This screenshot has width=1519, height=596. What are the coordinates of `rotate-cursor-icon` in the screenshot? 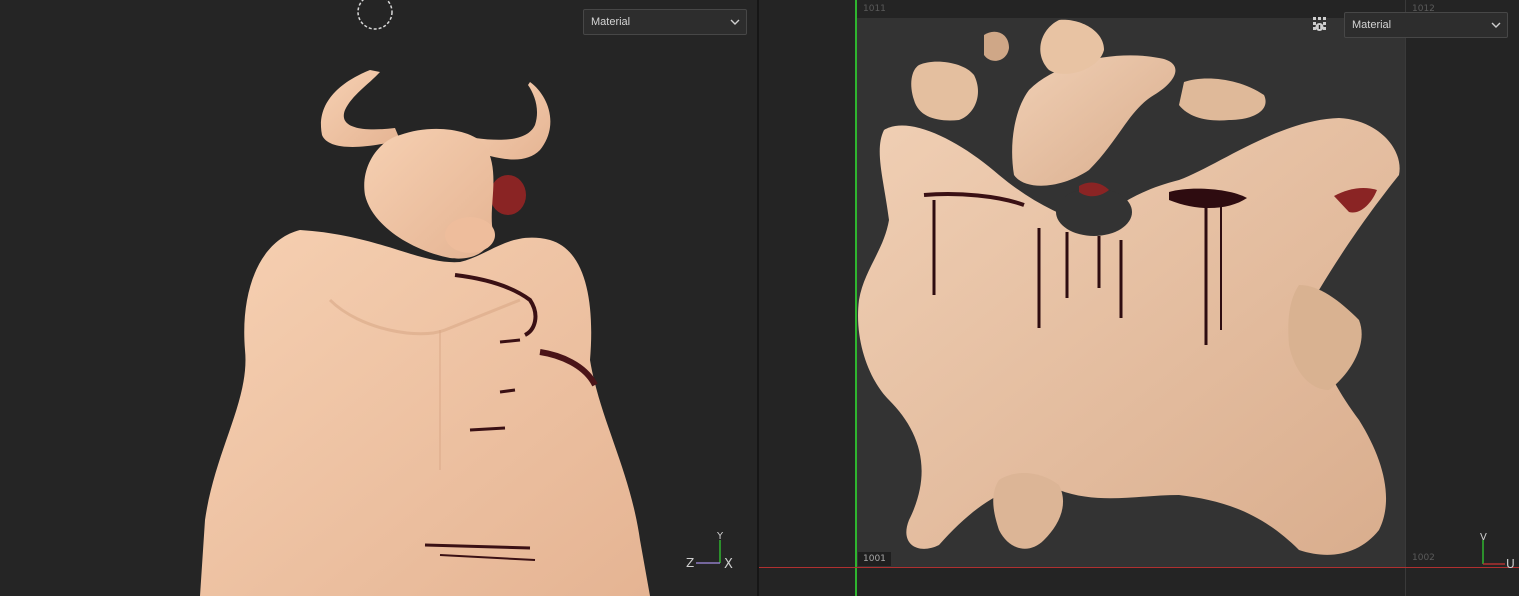 It's located at (375, 15).